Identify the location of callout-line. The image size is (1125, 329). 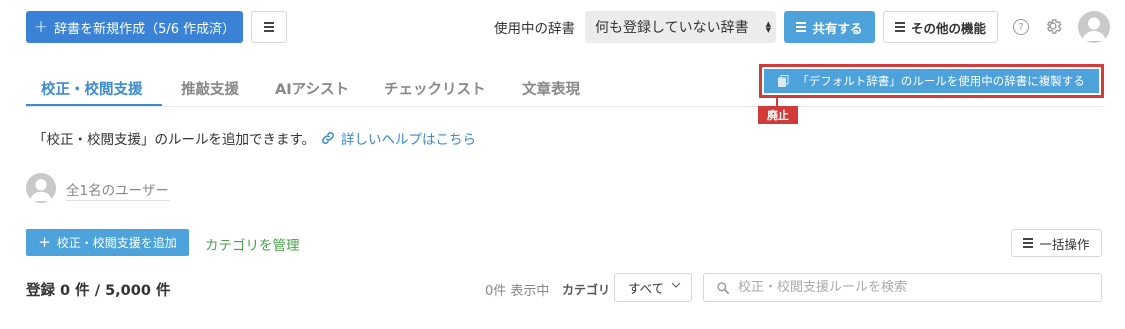
(777, 102).